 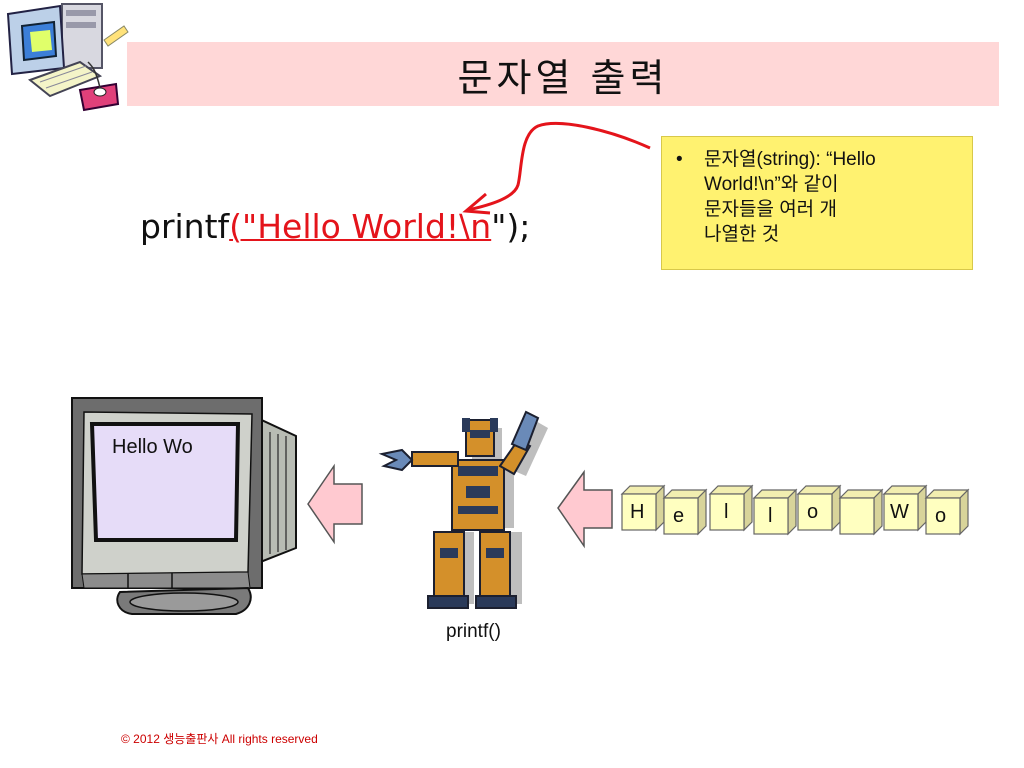 I want to click on code-line: printf("Hello World!\n");, so click(x=335, y=226).